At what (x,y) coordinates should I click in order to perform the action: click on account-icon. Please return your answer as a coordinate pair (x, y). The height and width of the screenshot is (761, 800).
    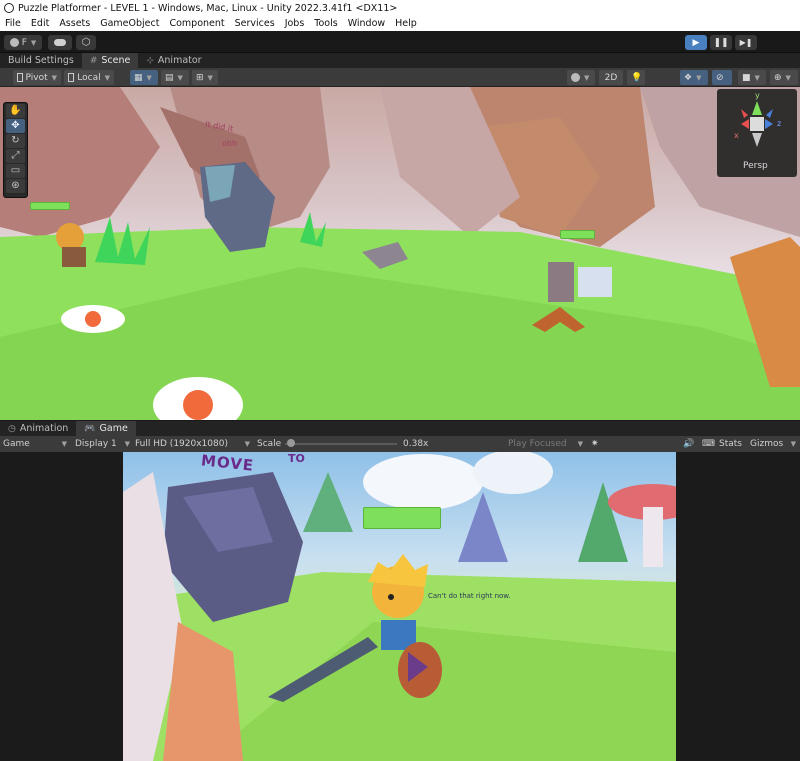
    Looking at the image, I should click on (14, 42).